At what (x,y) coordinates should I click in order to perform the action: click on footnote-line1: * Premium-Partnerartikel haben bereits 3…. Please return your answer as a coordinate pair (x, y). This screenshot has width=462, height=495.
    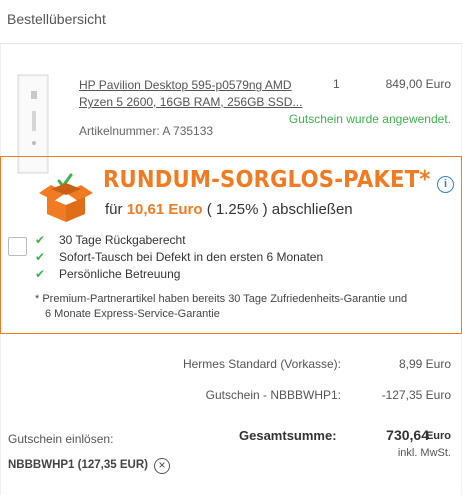
    Looking at the image, I should click on (221, 299).